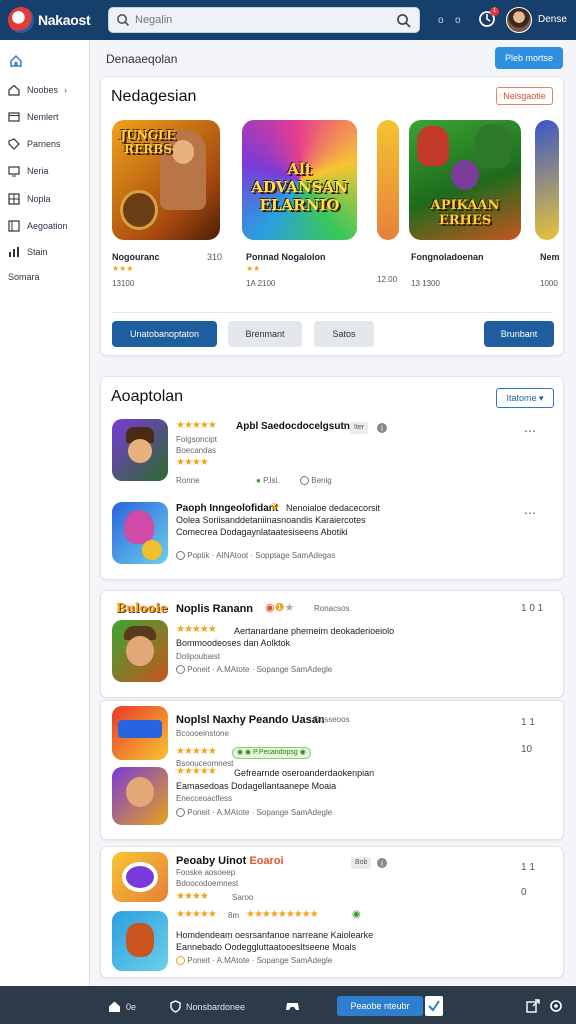 The width and height of the screenshot is (576, 1024). I want to click on sidebar-item-nemlert: Nemlert, so click(33, 117).